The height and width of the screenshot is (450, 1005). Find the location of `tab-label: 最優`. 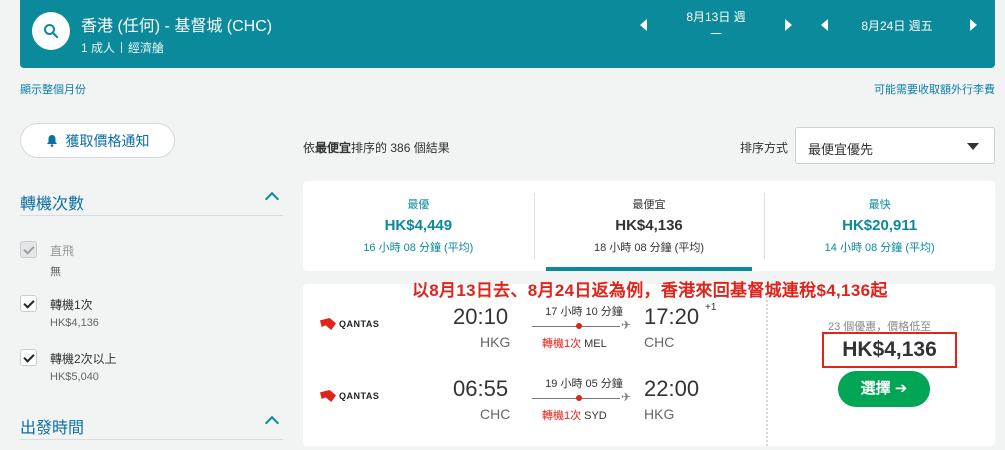

tab-label: 最優 is located at coordinates (418, 205).